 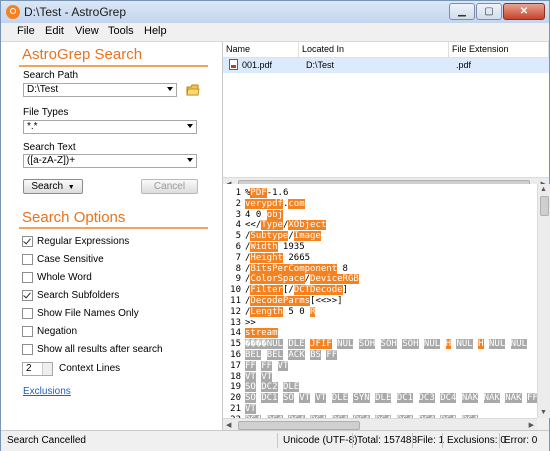 What do you see at coordinates (374, 50) in the screenshot?
I see `column-header-located-in: Located In` at bounding box center [374, 50].